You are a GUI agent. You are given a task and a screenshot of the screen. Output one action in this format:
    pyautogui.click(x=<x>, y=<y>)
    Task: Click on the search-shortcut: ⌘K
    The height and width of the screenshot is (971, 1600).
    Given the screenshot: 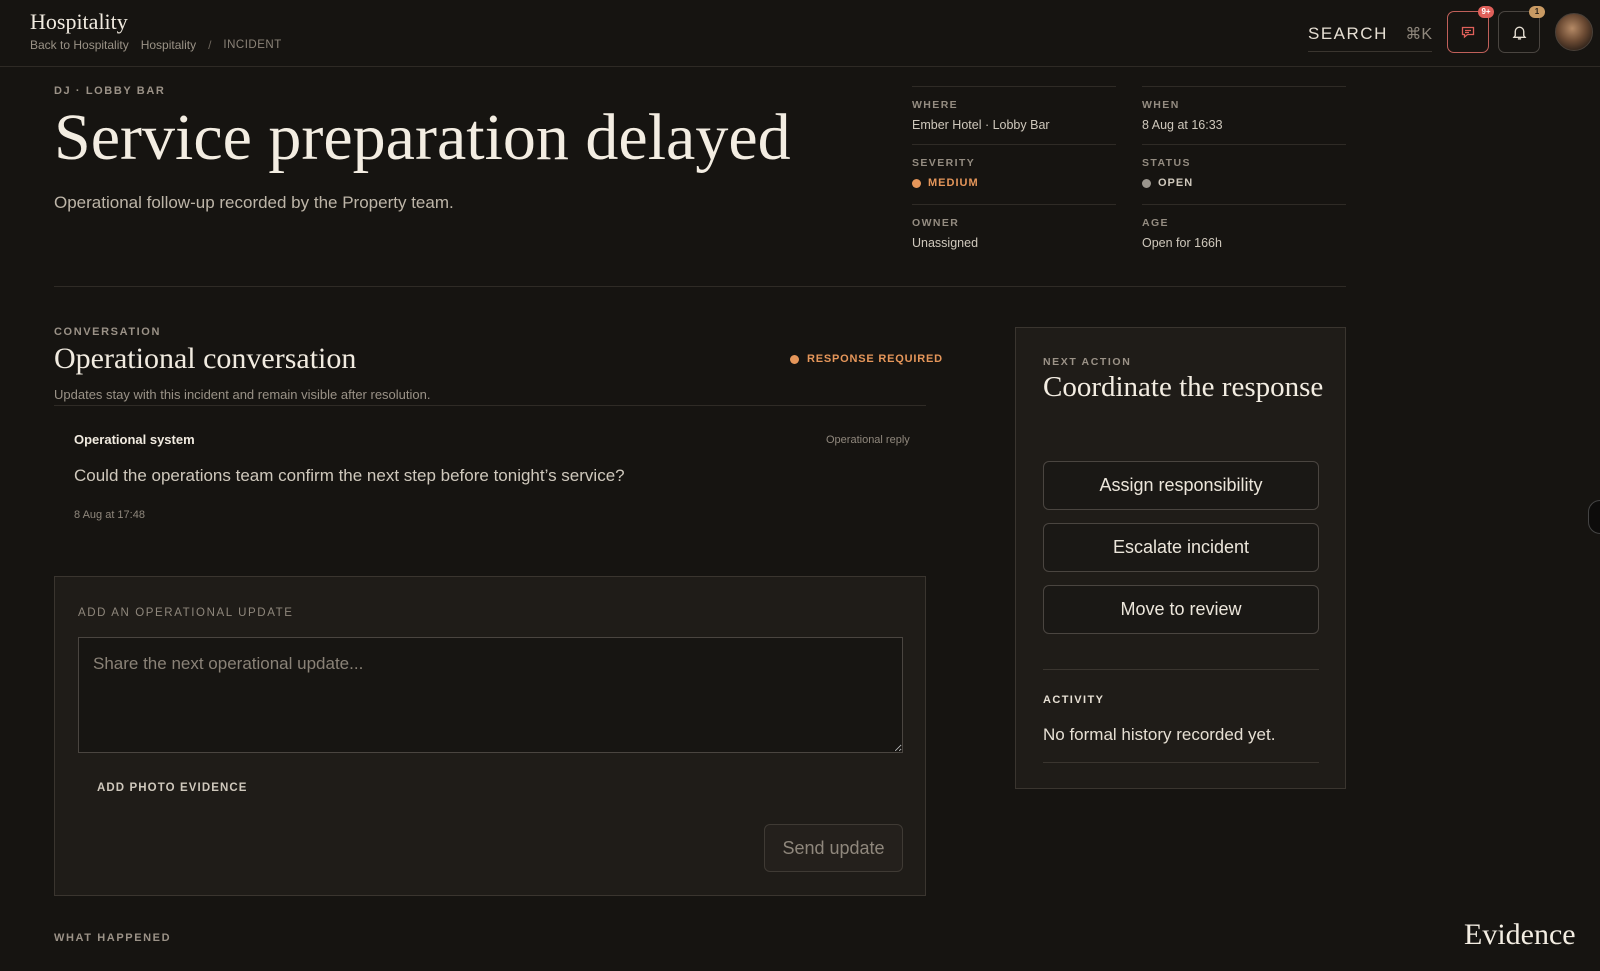 What is the action you would take?
    pyautogui.click(x=1418, y=34)
    